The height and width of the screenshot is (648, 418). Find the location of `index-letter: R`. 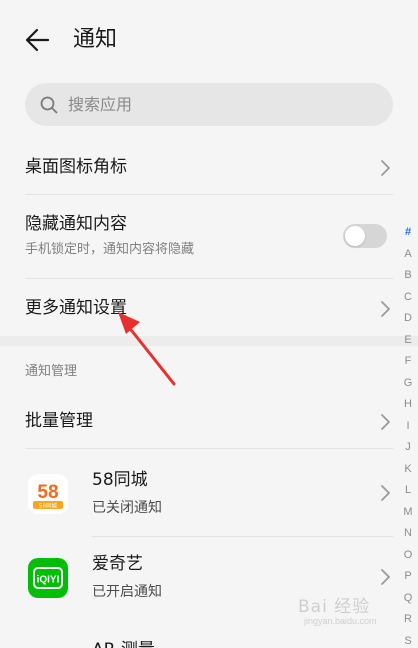

index-letter: R is located at coordinates (408, 620).